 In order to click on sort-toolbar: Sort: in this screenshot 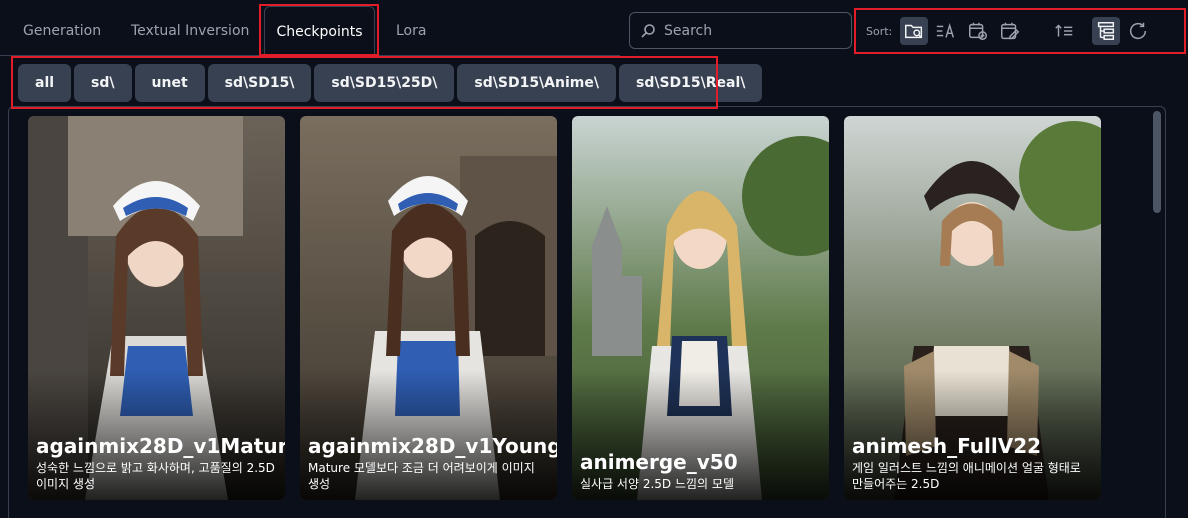, I will do `click(1011, 31)`.